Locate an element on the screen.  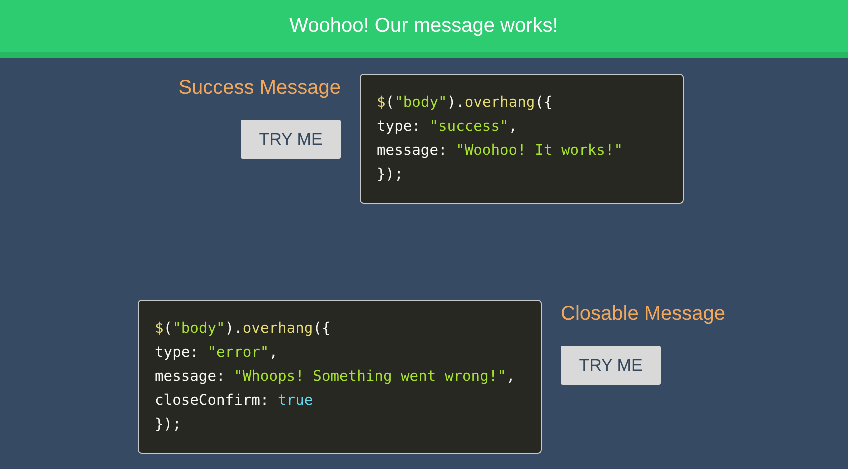
code-line: type: "success", is located at coordinates (448, 127).